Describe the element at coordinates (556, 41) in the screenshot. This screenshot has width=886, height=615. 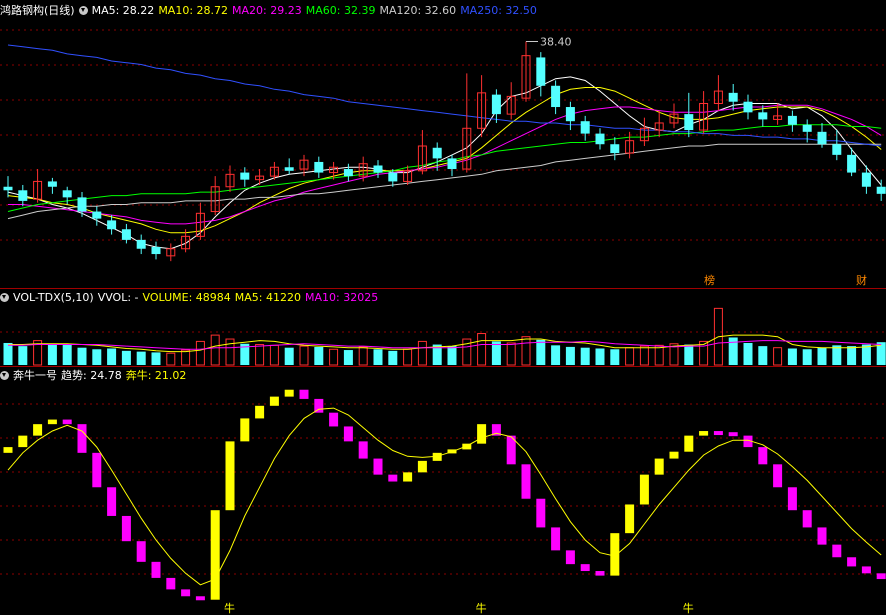
I see `high-price-label: 38.40` at that location.